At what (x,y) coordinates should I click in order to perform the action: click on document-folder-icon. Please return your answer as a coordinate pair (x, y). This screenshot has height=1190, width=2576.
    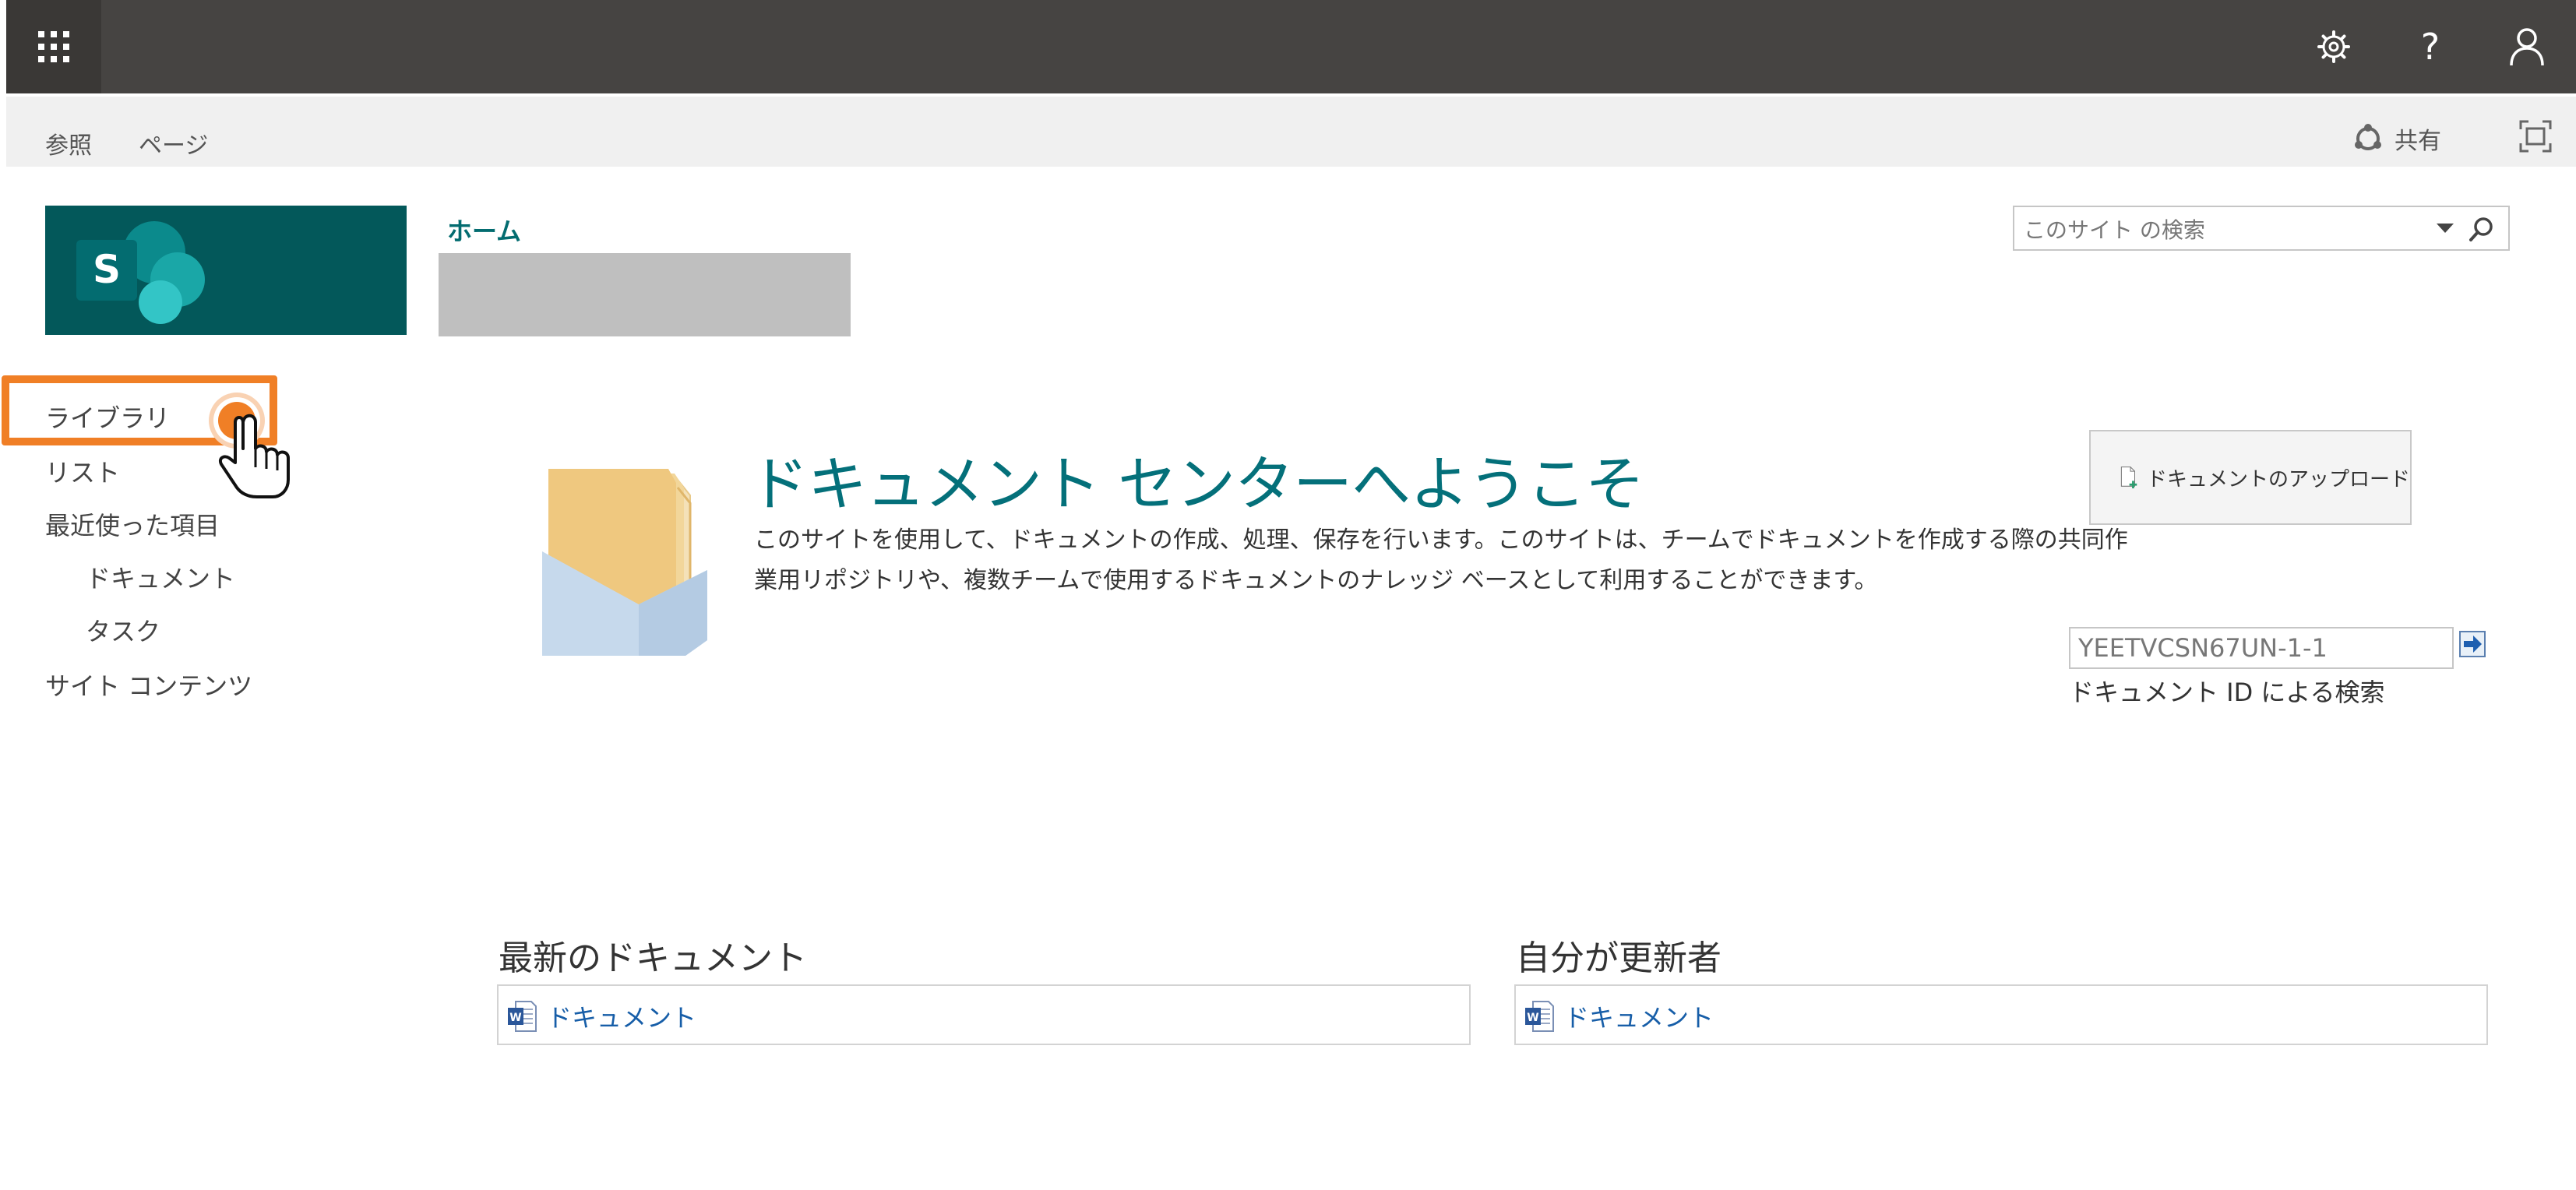
    Looking at the image, I should click on (627, 556).